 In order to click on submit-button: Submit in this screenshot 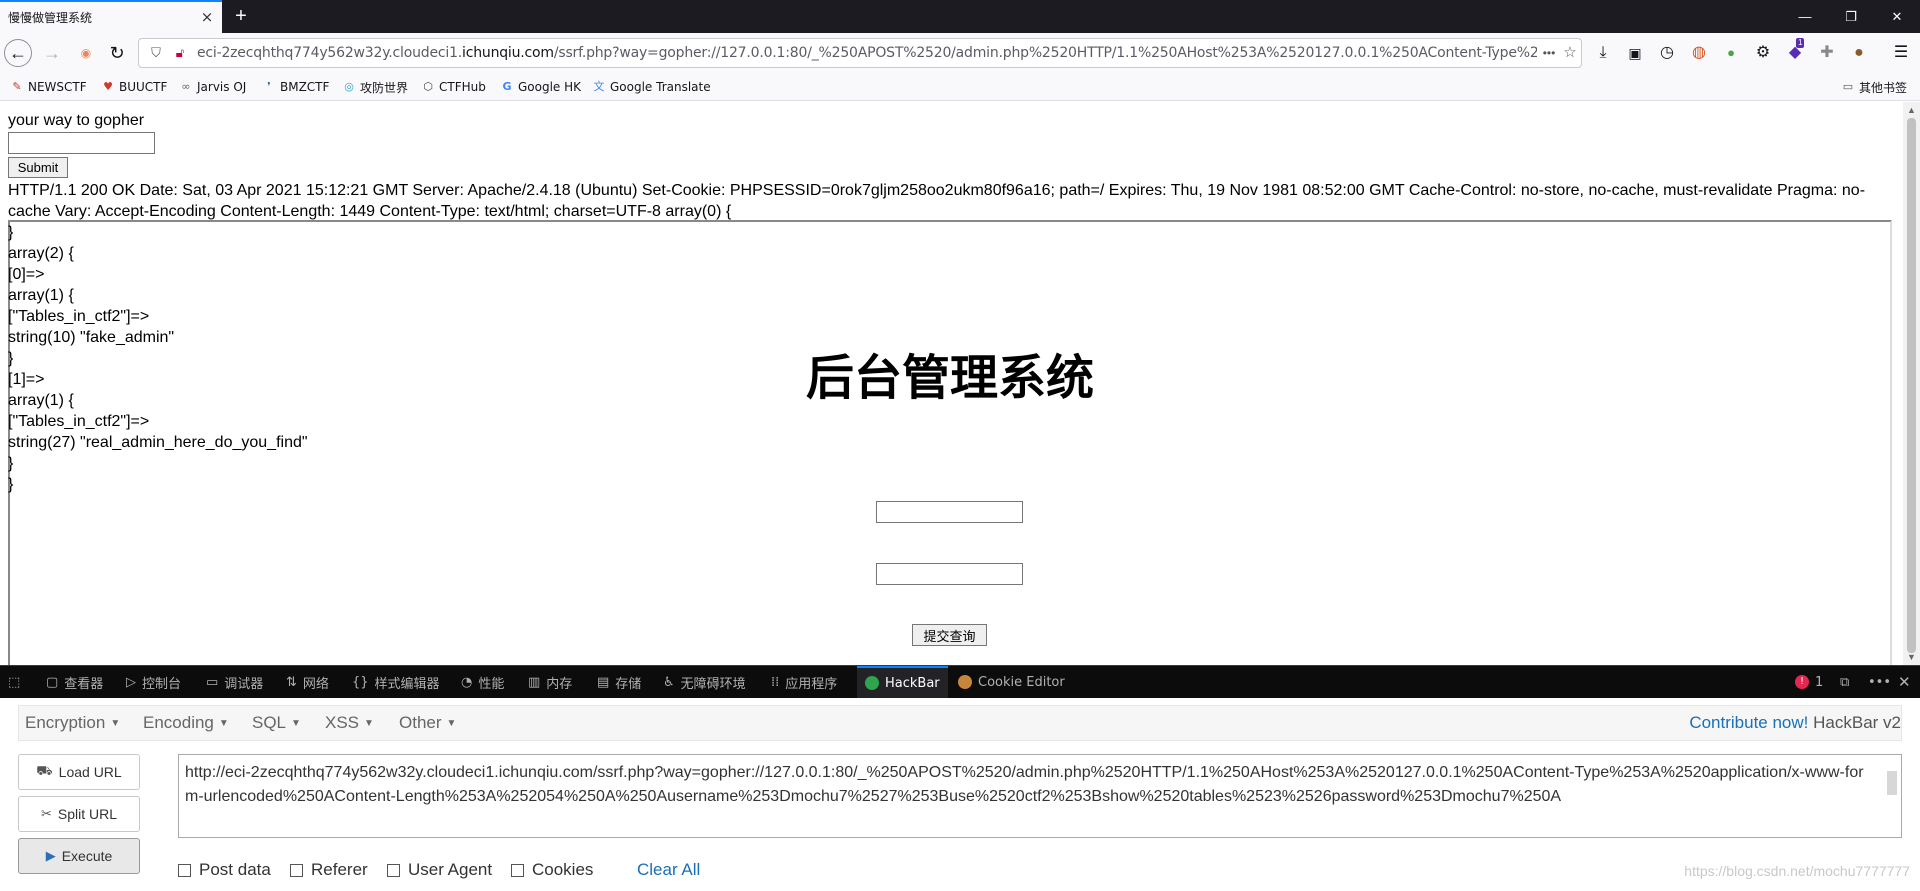, I will do `click(38, 167)`.